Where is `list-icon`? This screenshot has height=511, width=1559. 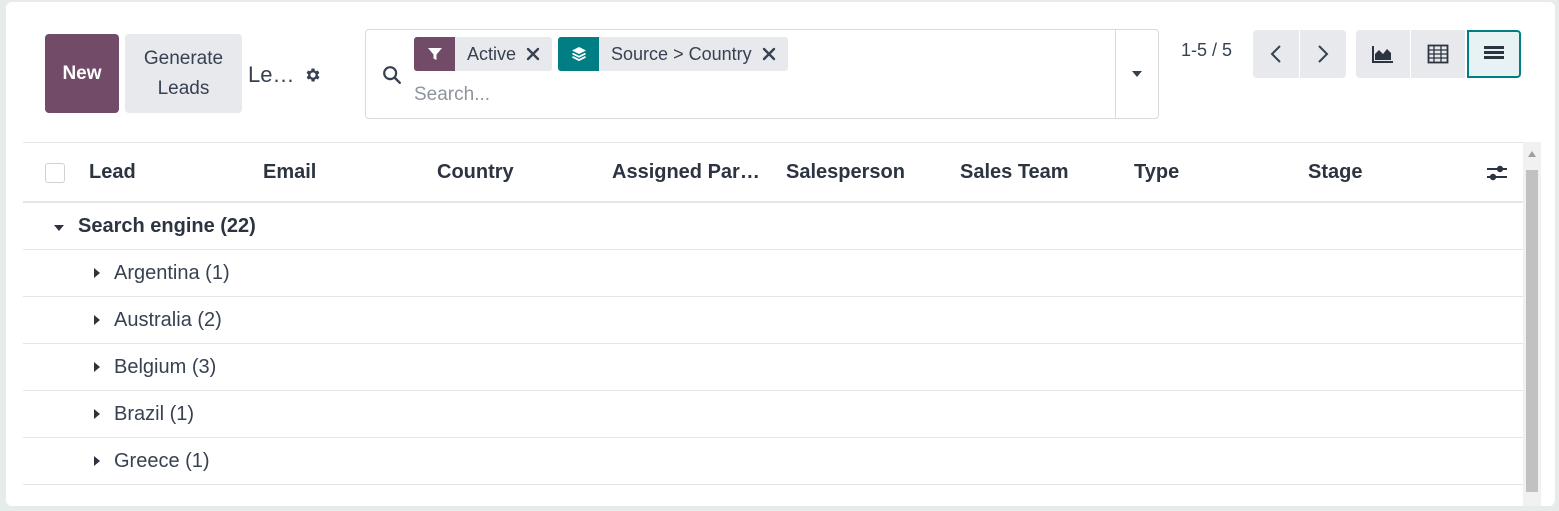
list-icon is located at coordinates (1494, 52).